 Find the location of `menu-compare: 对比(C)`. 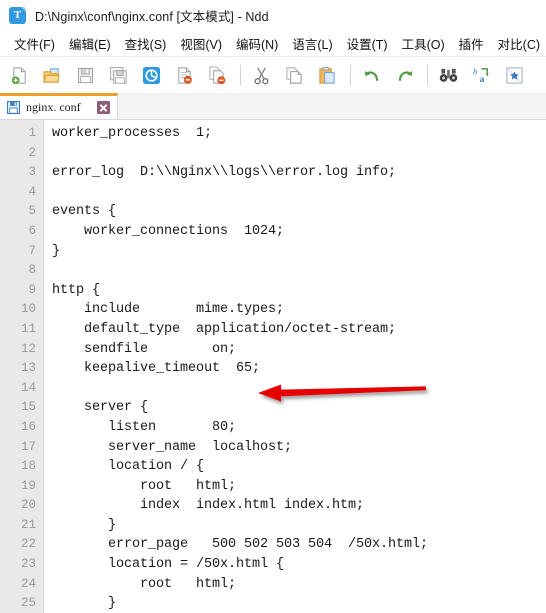

menu-compare: 对比(C) is located at coordinates (518, 43).